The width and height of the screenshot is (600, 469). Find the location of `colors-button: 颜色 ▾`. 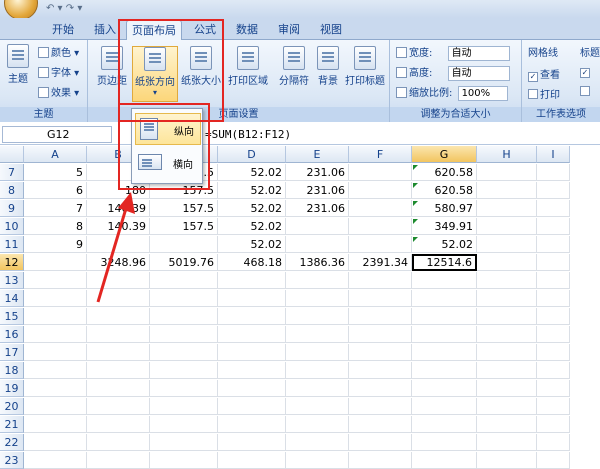

colors-button: 颜色 ▾ is located at coordinates (58, 51).